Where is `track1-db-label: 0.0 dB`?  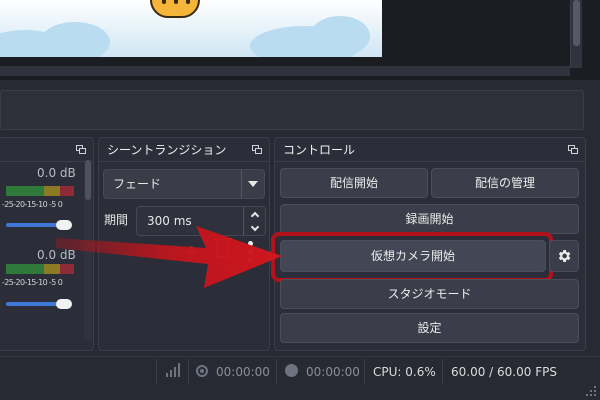
track1-db-label: 0.0 dB is located at coordinates (56, 173).